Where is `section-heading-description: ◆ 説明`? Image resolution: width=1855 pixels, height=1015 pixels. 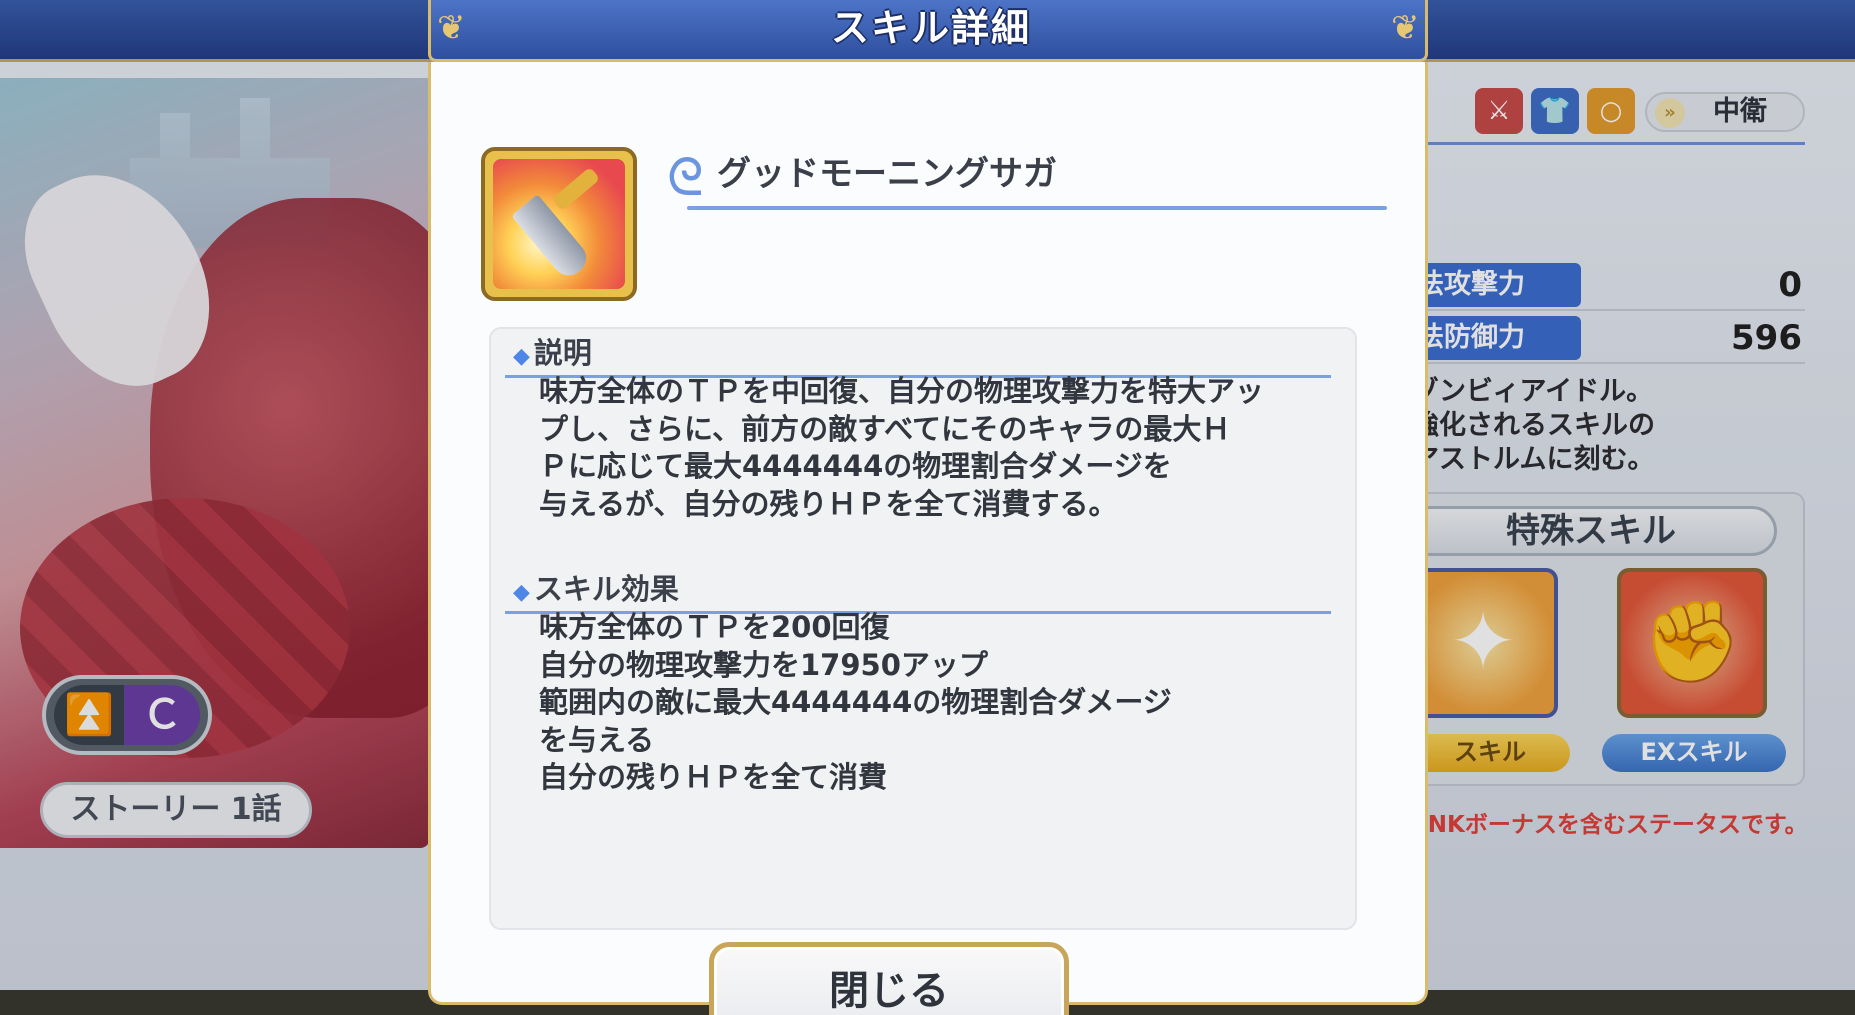 section-heading-description: ◆ 説明 is located at coordinates (552, 355).